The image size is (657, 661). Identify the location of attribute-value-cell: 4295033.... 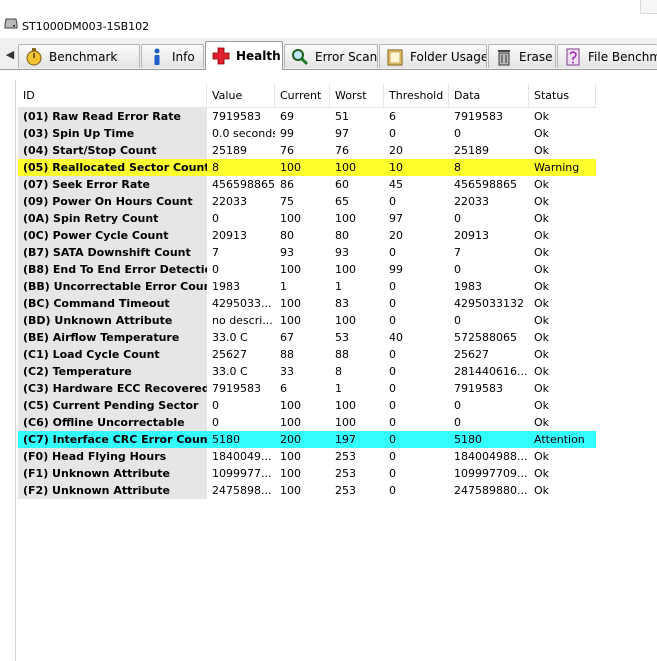
(242, 303).